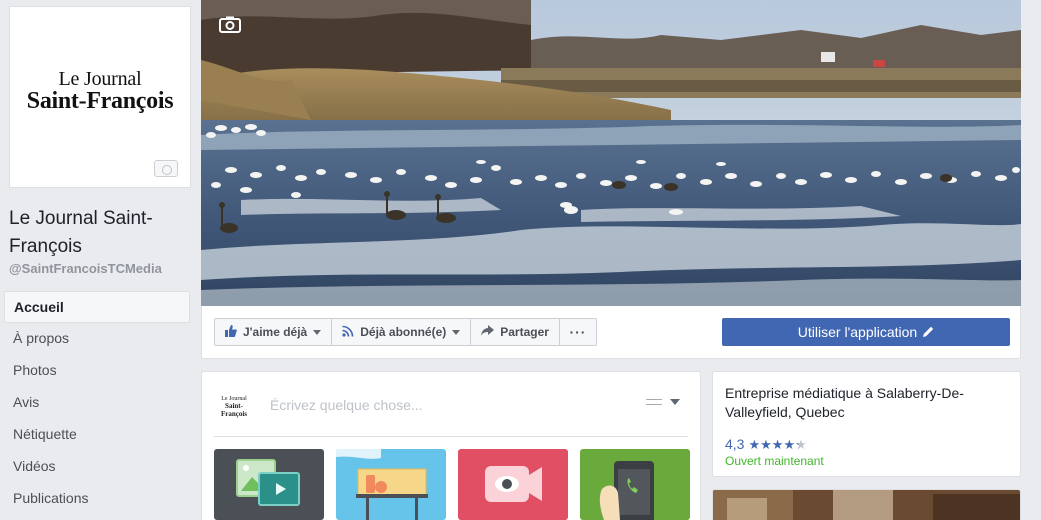  Describe the element at coordinates (166, 168) in the screenshot. I see `update-profile-photo-camera-icon` at that location.